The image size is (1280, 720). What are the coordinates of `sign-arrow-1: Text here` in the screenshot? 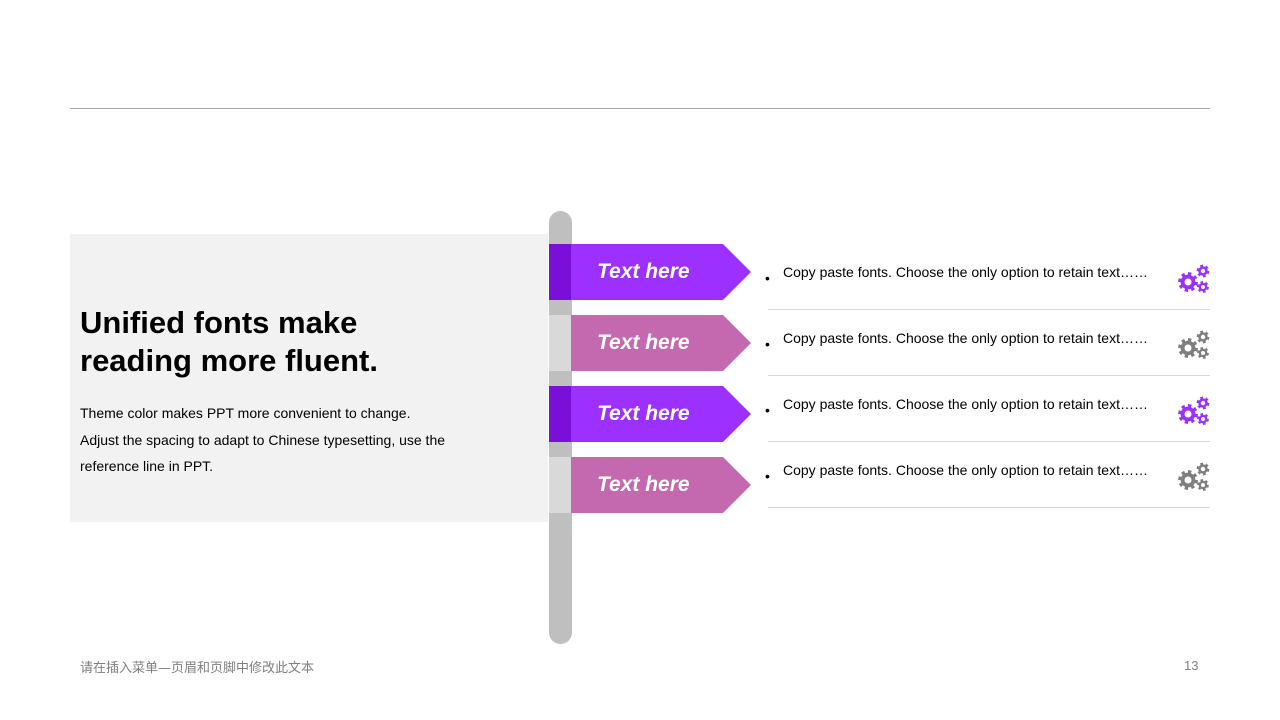 It's located at (650, 272).